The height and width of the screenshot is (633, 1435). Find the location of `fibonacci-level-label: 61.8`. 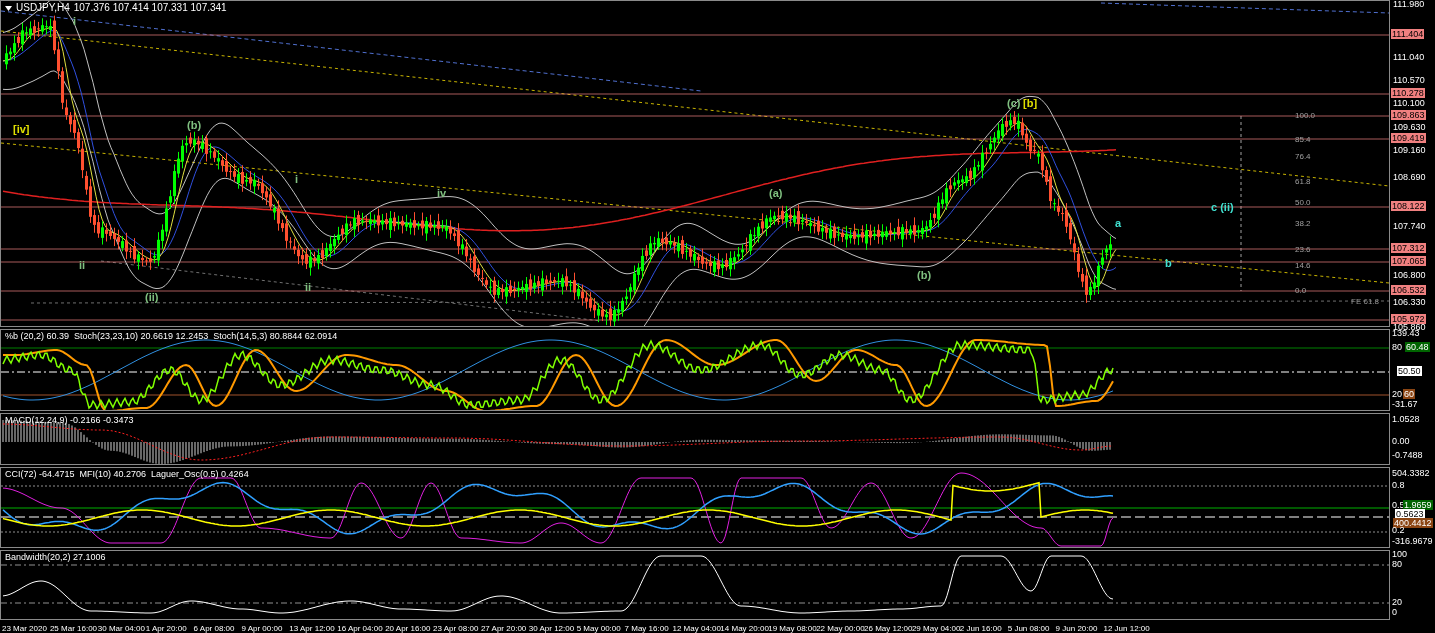

fibonacci-level-label: 61.8 is located at coordinates (1303, 181).